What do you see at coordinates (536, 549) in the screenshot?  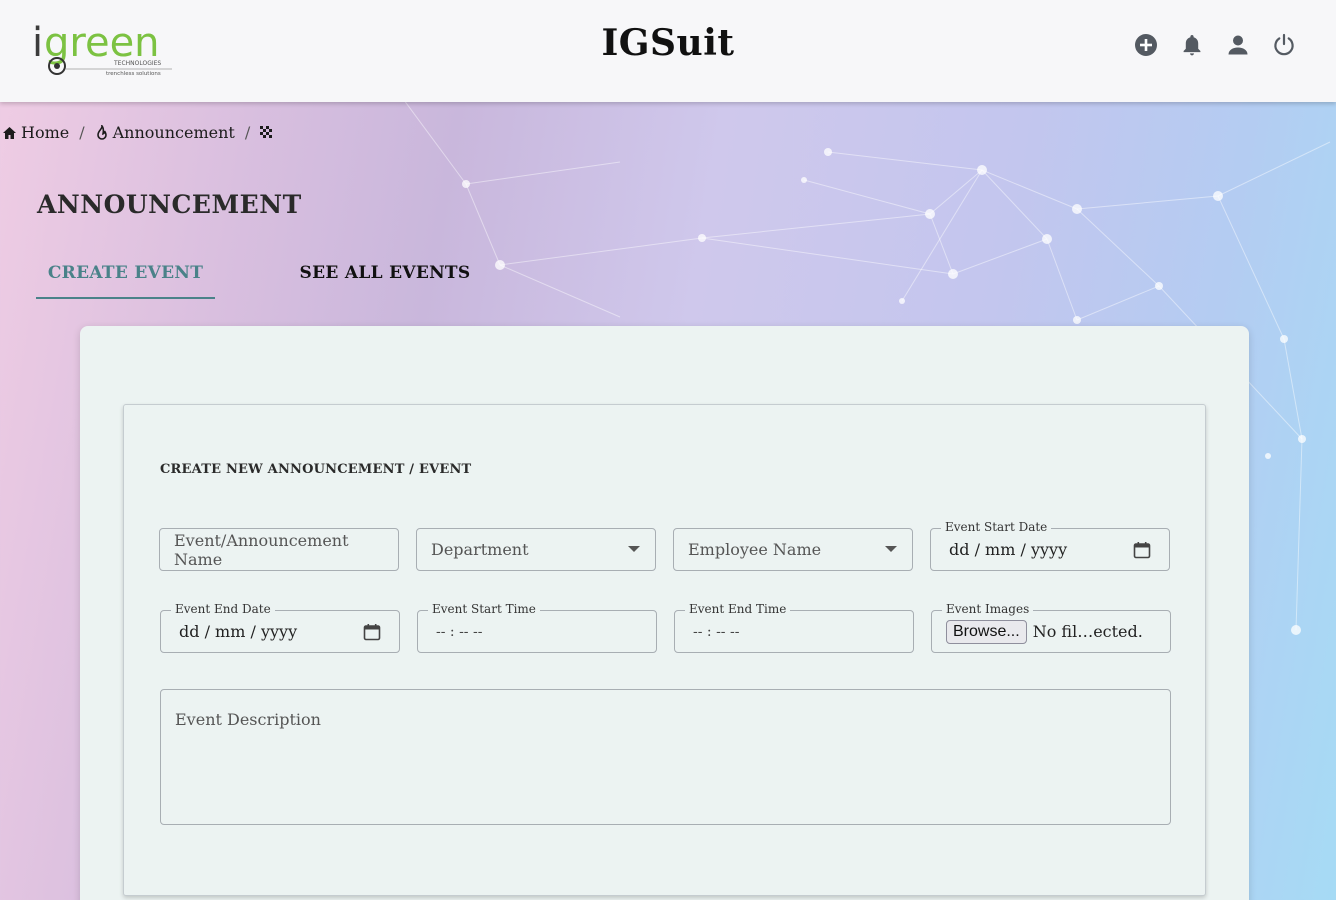 I see `department-select: Department` at bounding box center [536, 549].